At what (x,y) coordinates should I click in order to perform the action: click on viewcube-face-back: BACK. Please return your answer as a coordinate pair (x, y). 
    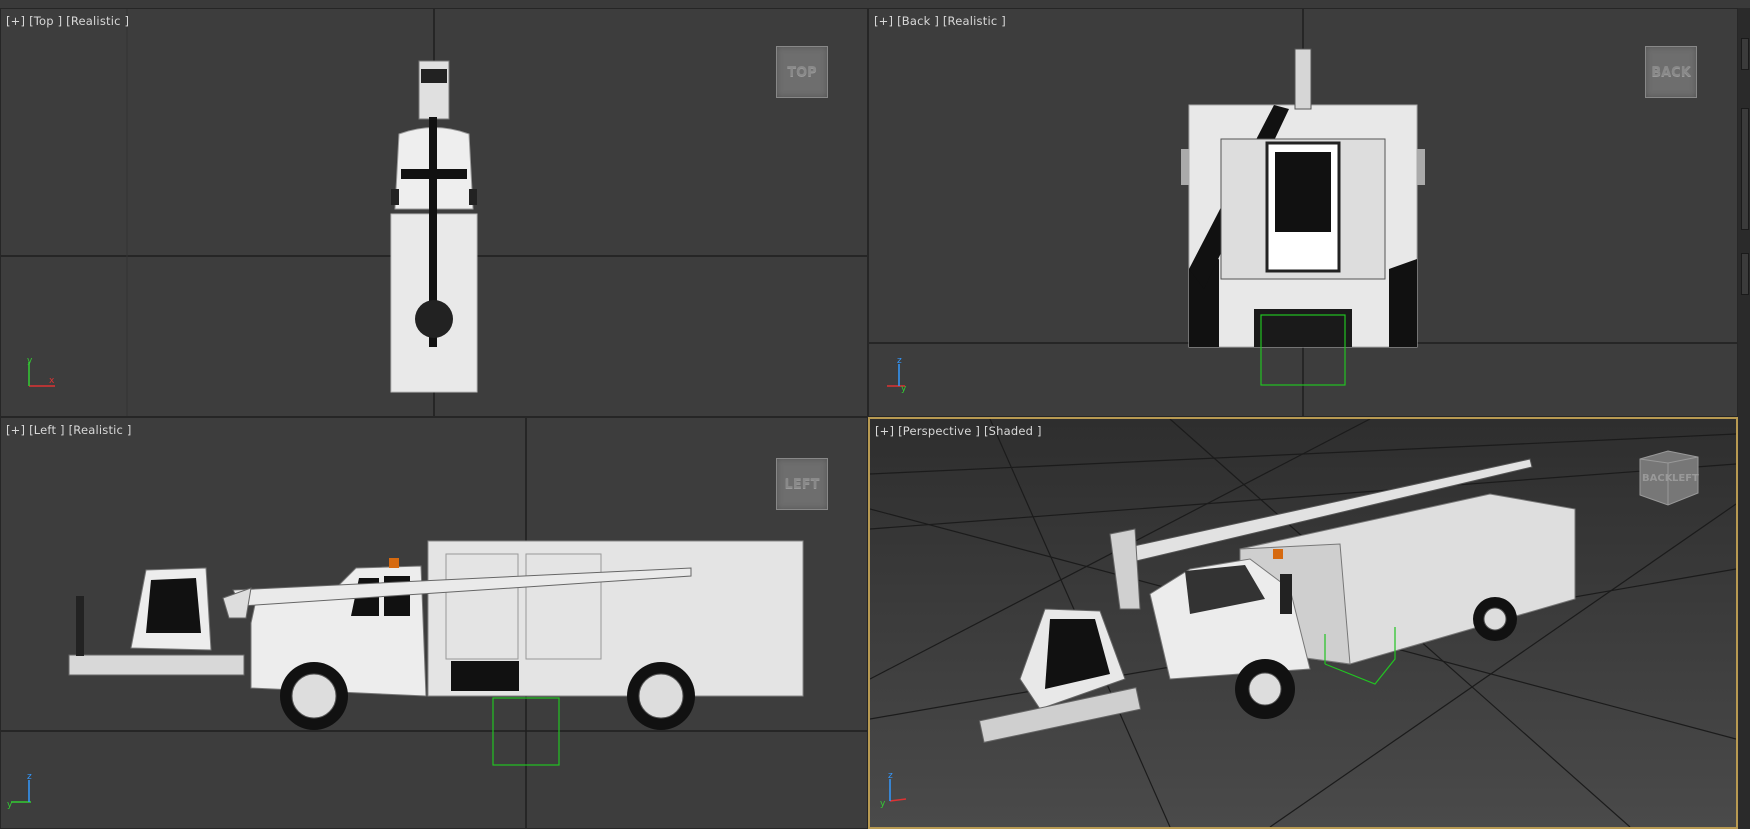
    Looking at the image, I should click on (1657, 478).